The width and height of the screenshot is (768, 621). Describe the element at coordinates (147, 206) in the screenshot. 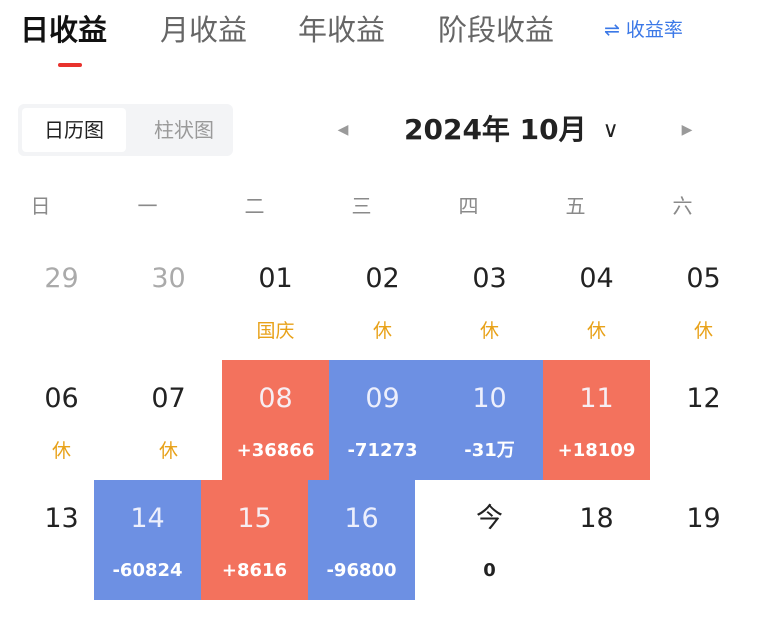

I see `weekday-mon: 一` at that location.